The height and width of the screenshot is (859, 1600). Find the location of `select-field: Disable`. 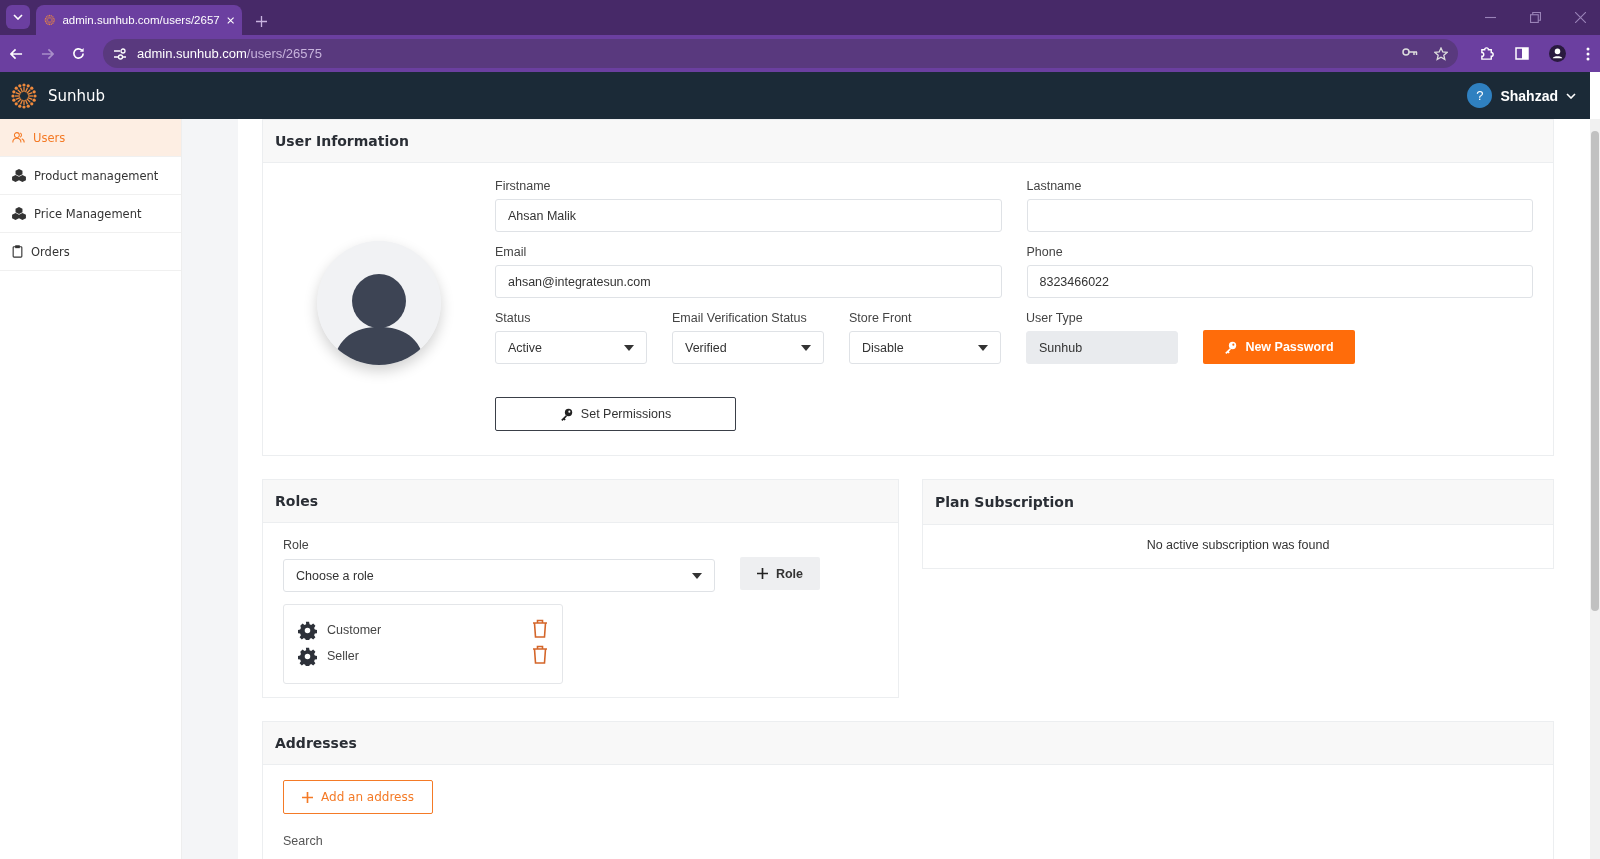

select-field: Disable is located at coordinates (925, 347).